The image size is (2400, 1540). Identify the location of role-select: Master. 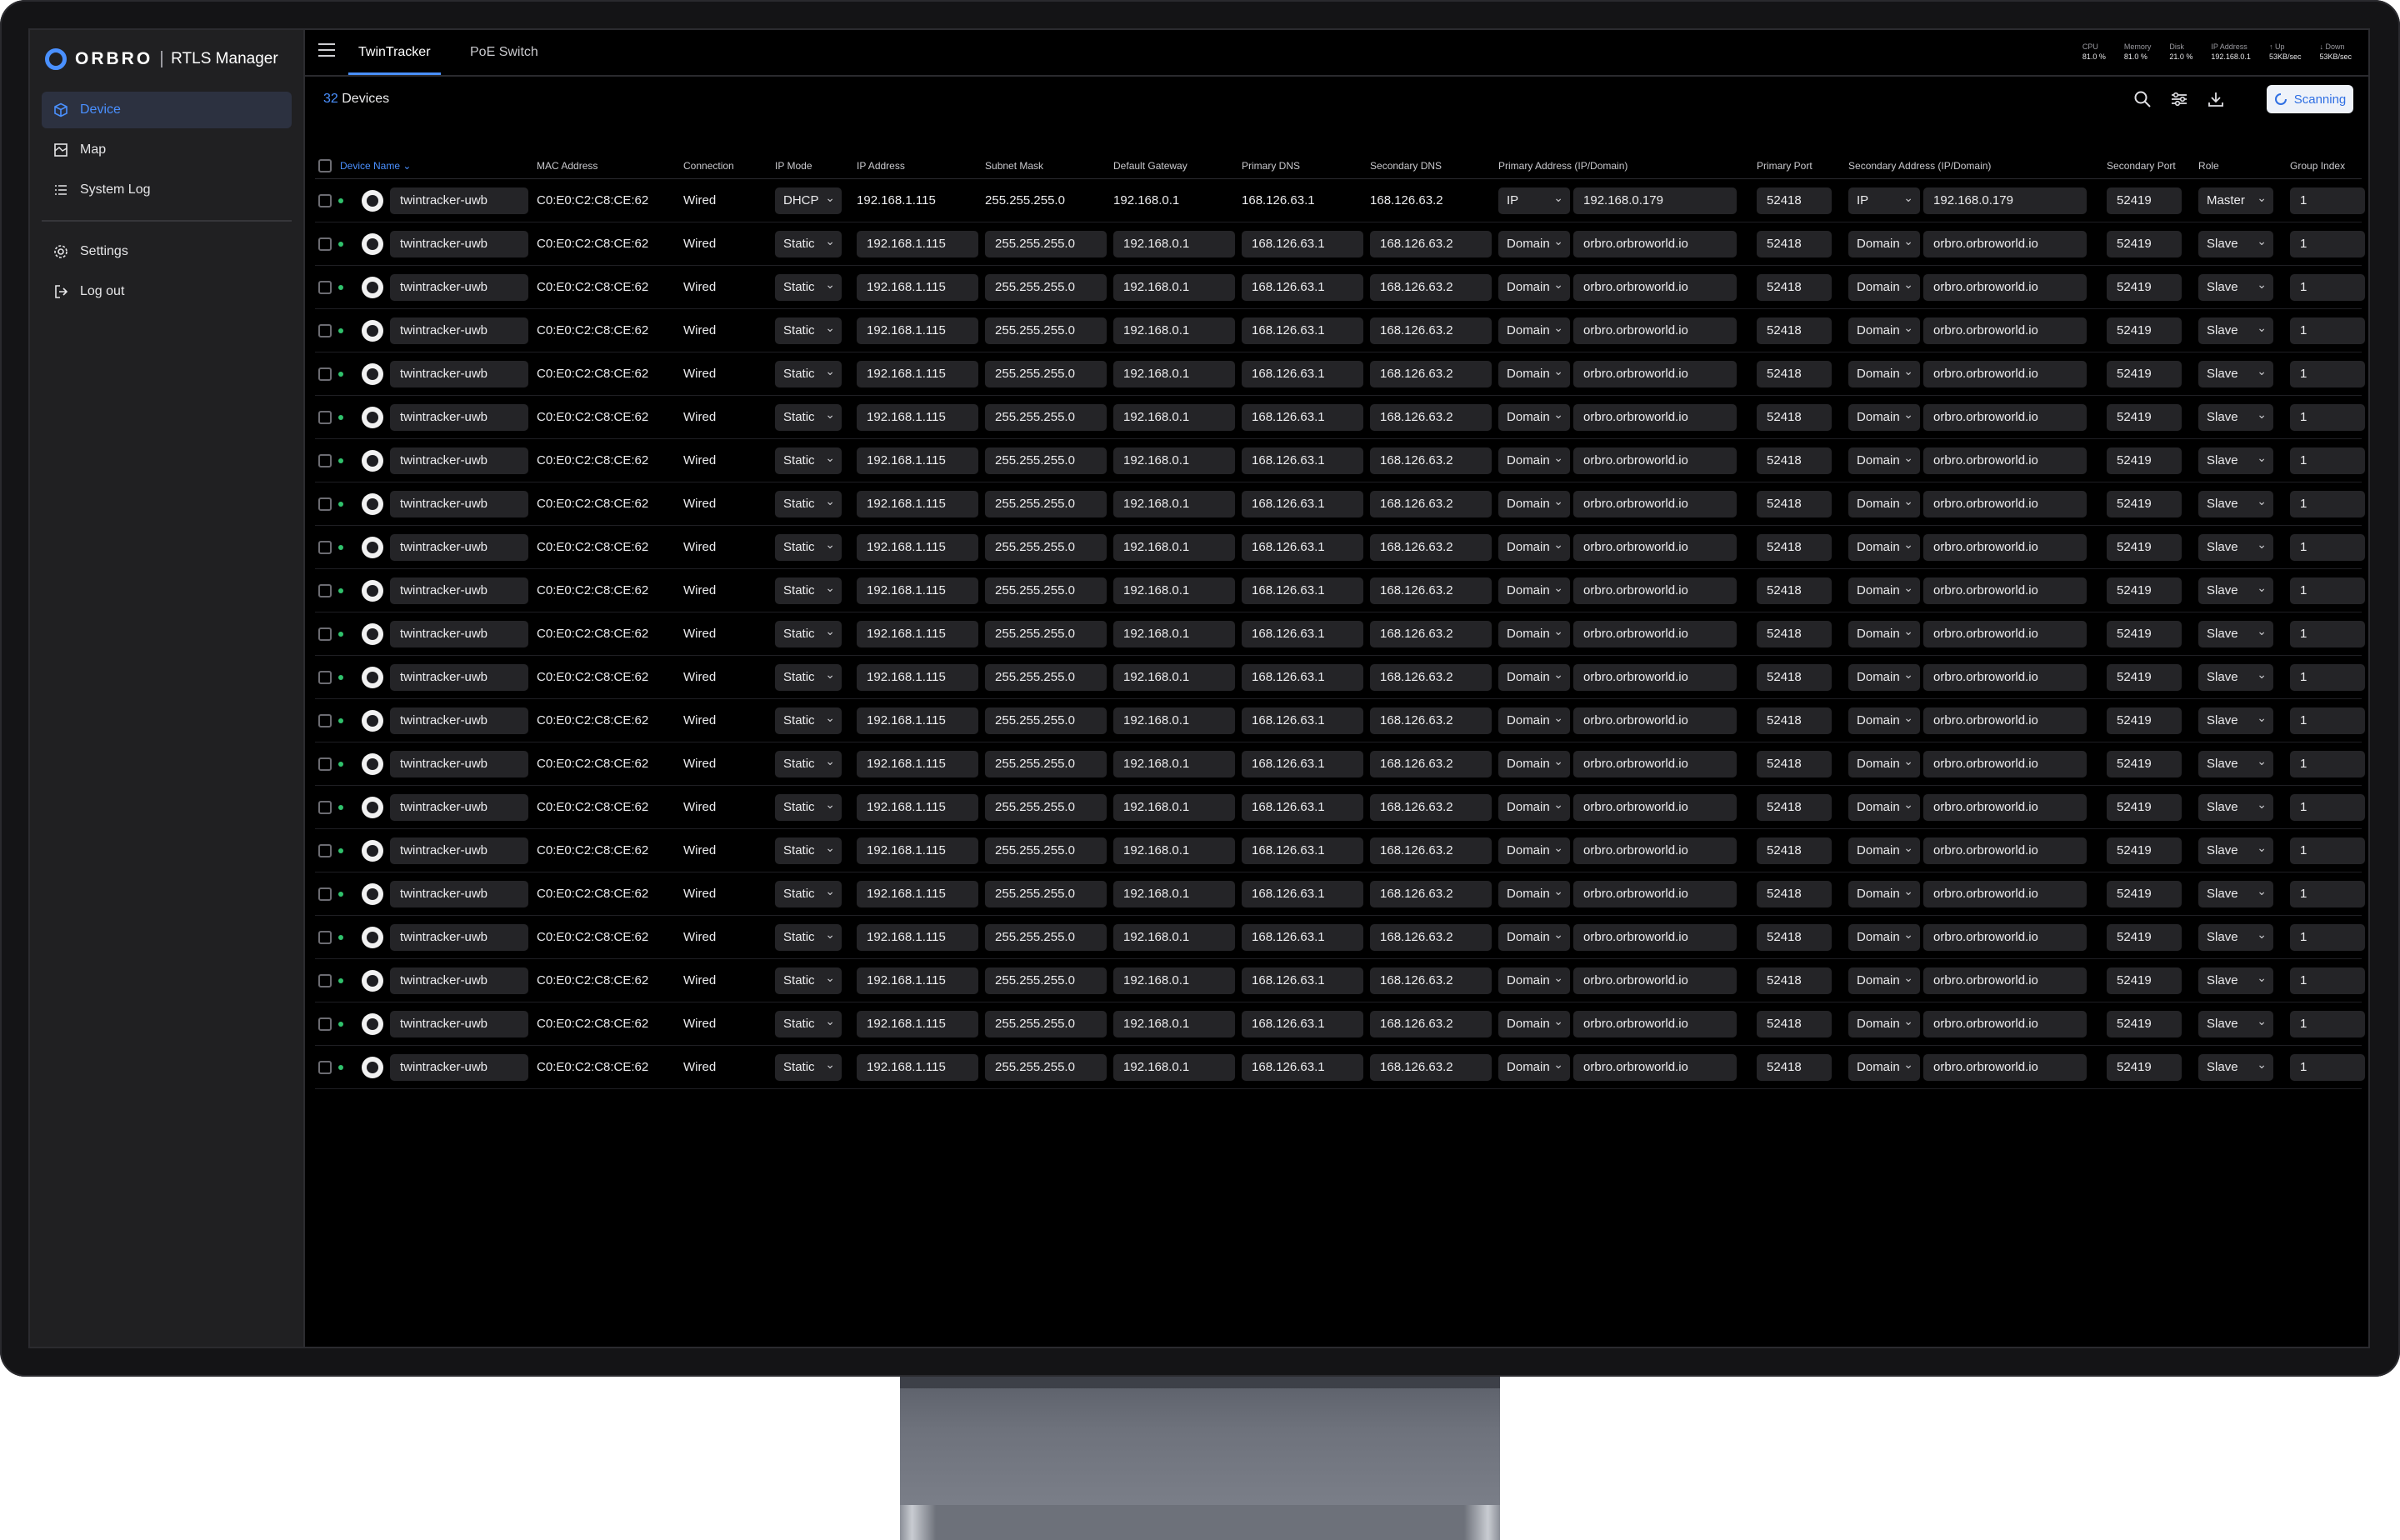
(2236, 199).